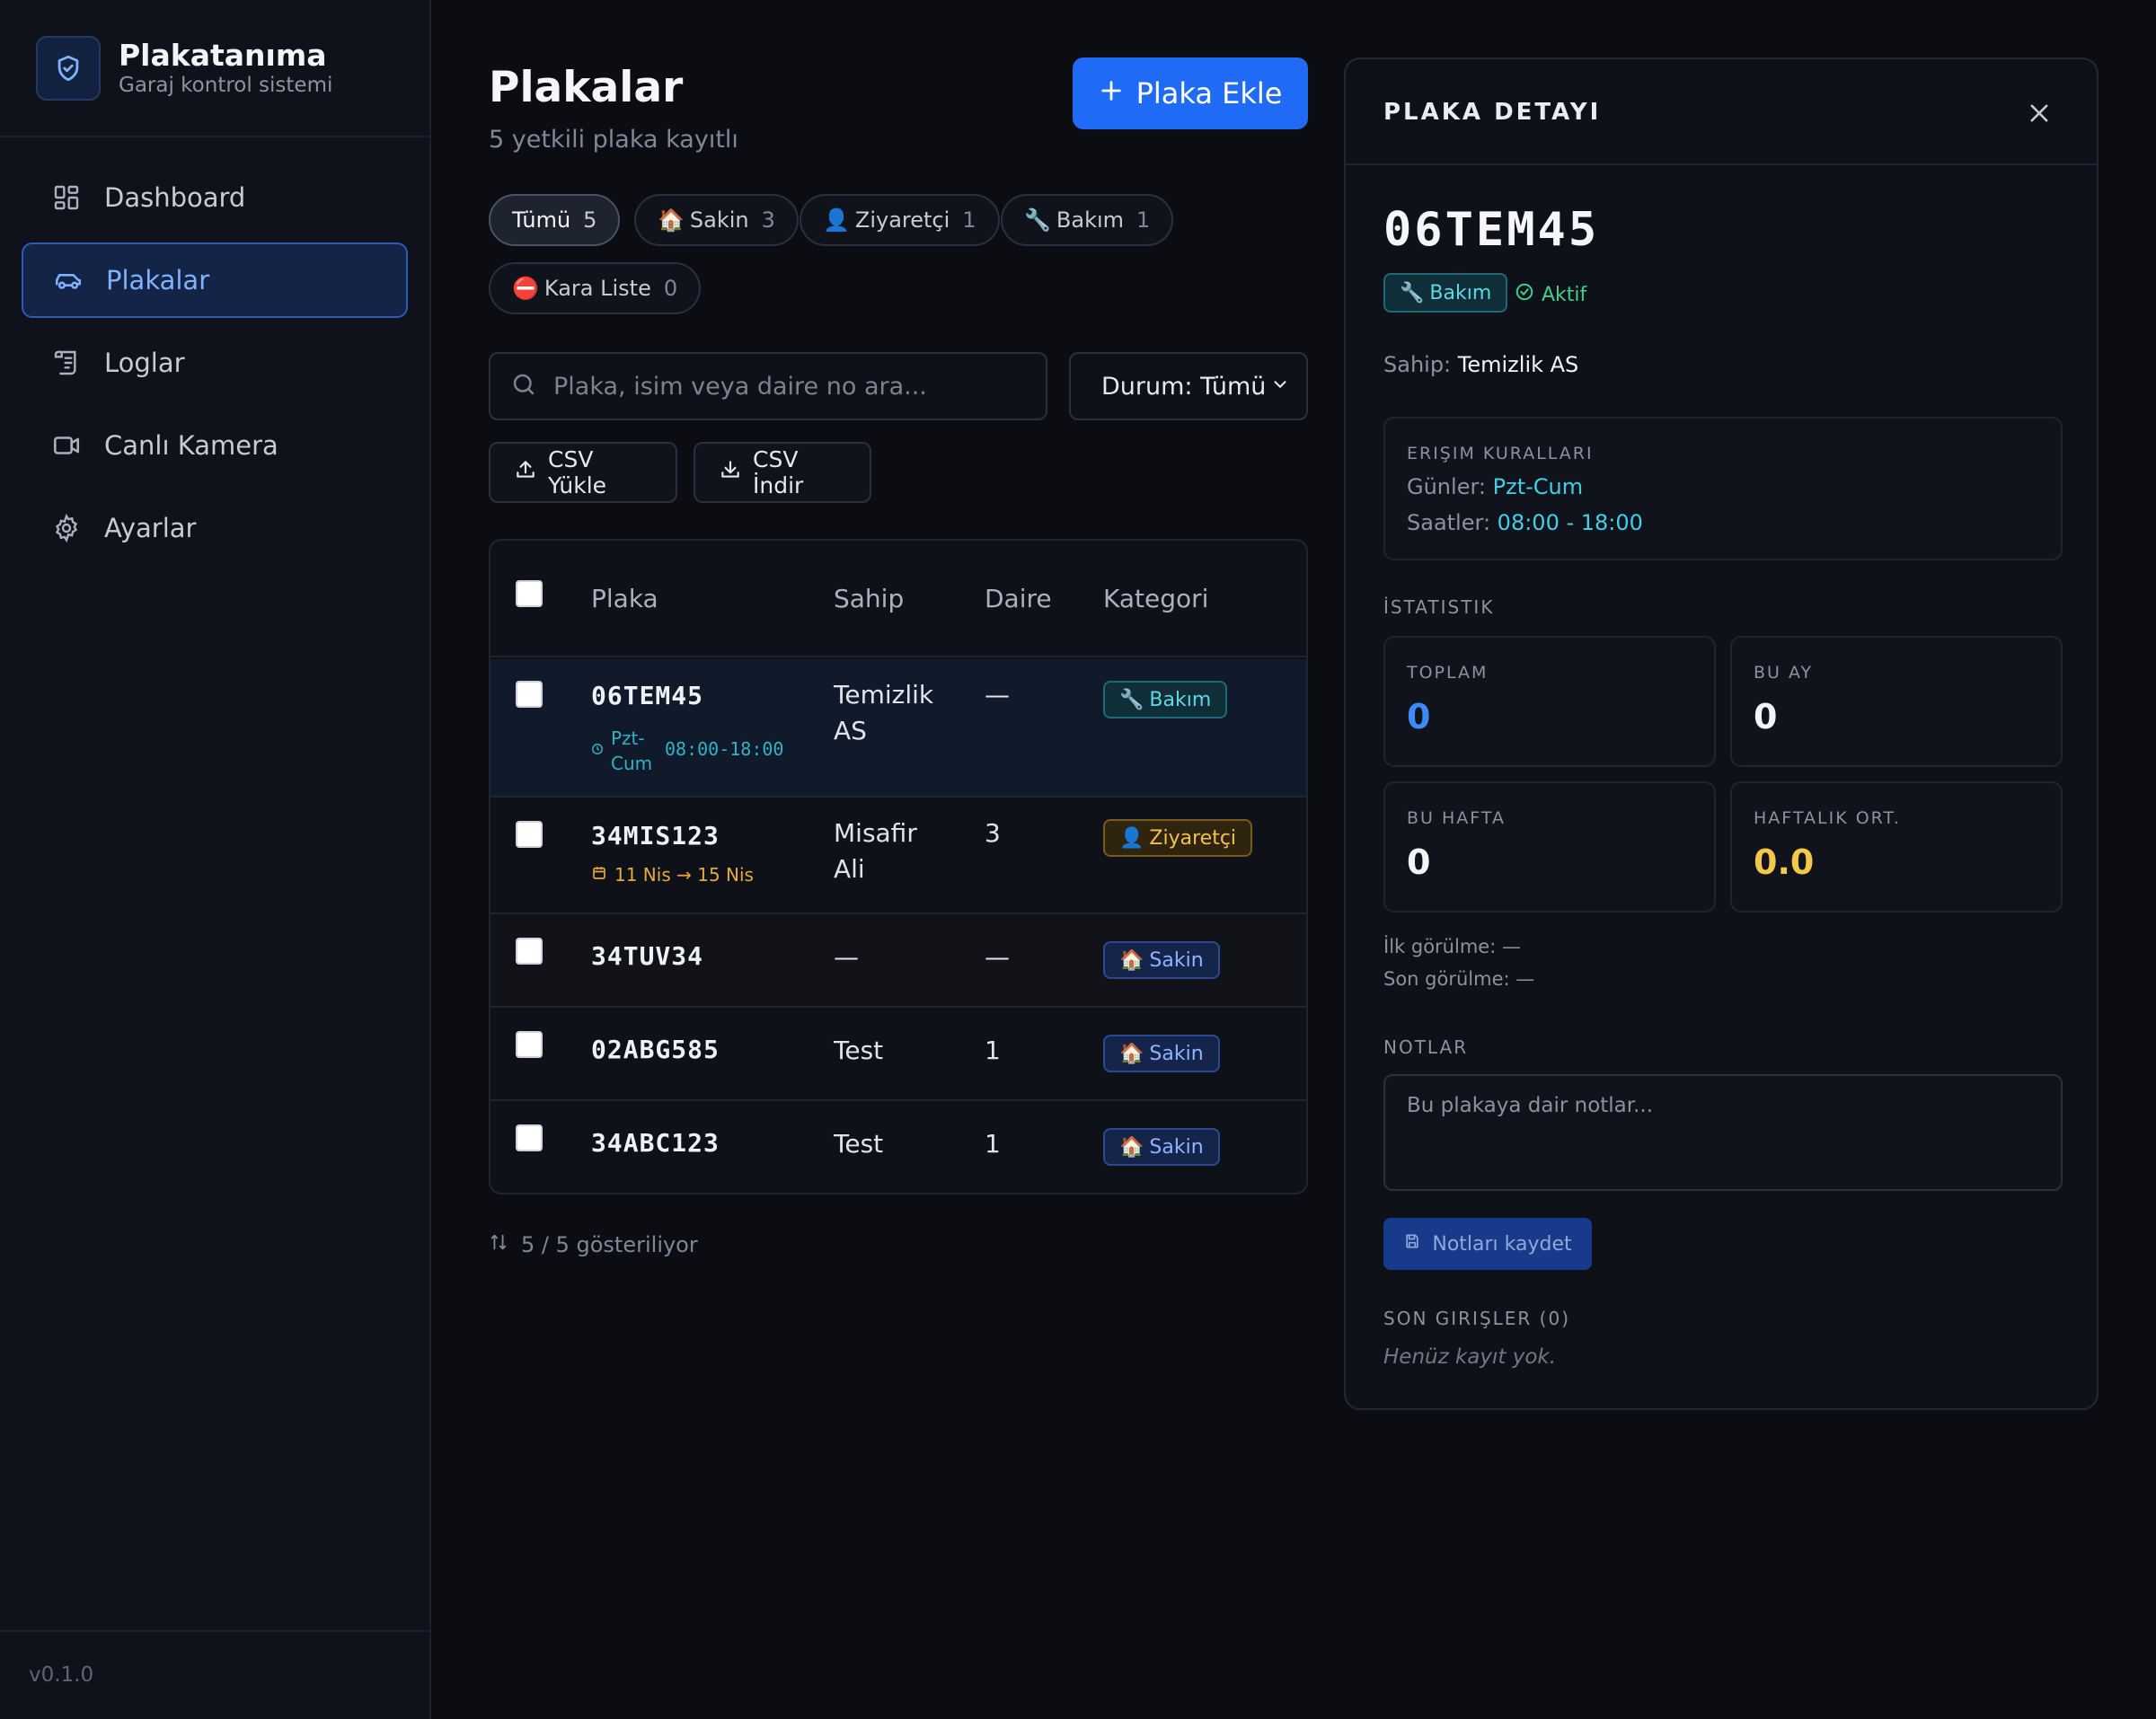  I want to click on stat-card-week: BU HAFTA 0, so click(1549, 846).